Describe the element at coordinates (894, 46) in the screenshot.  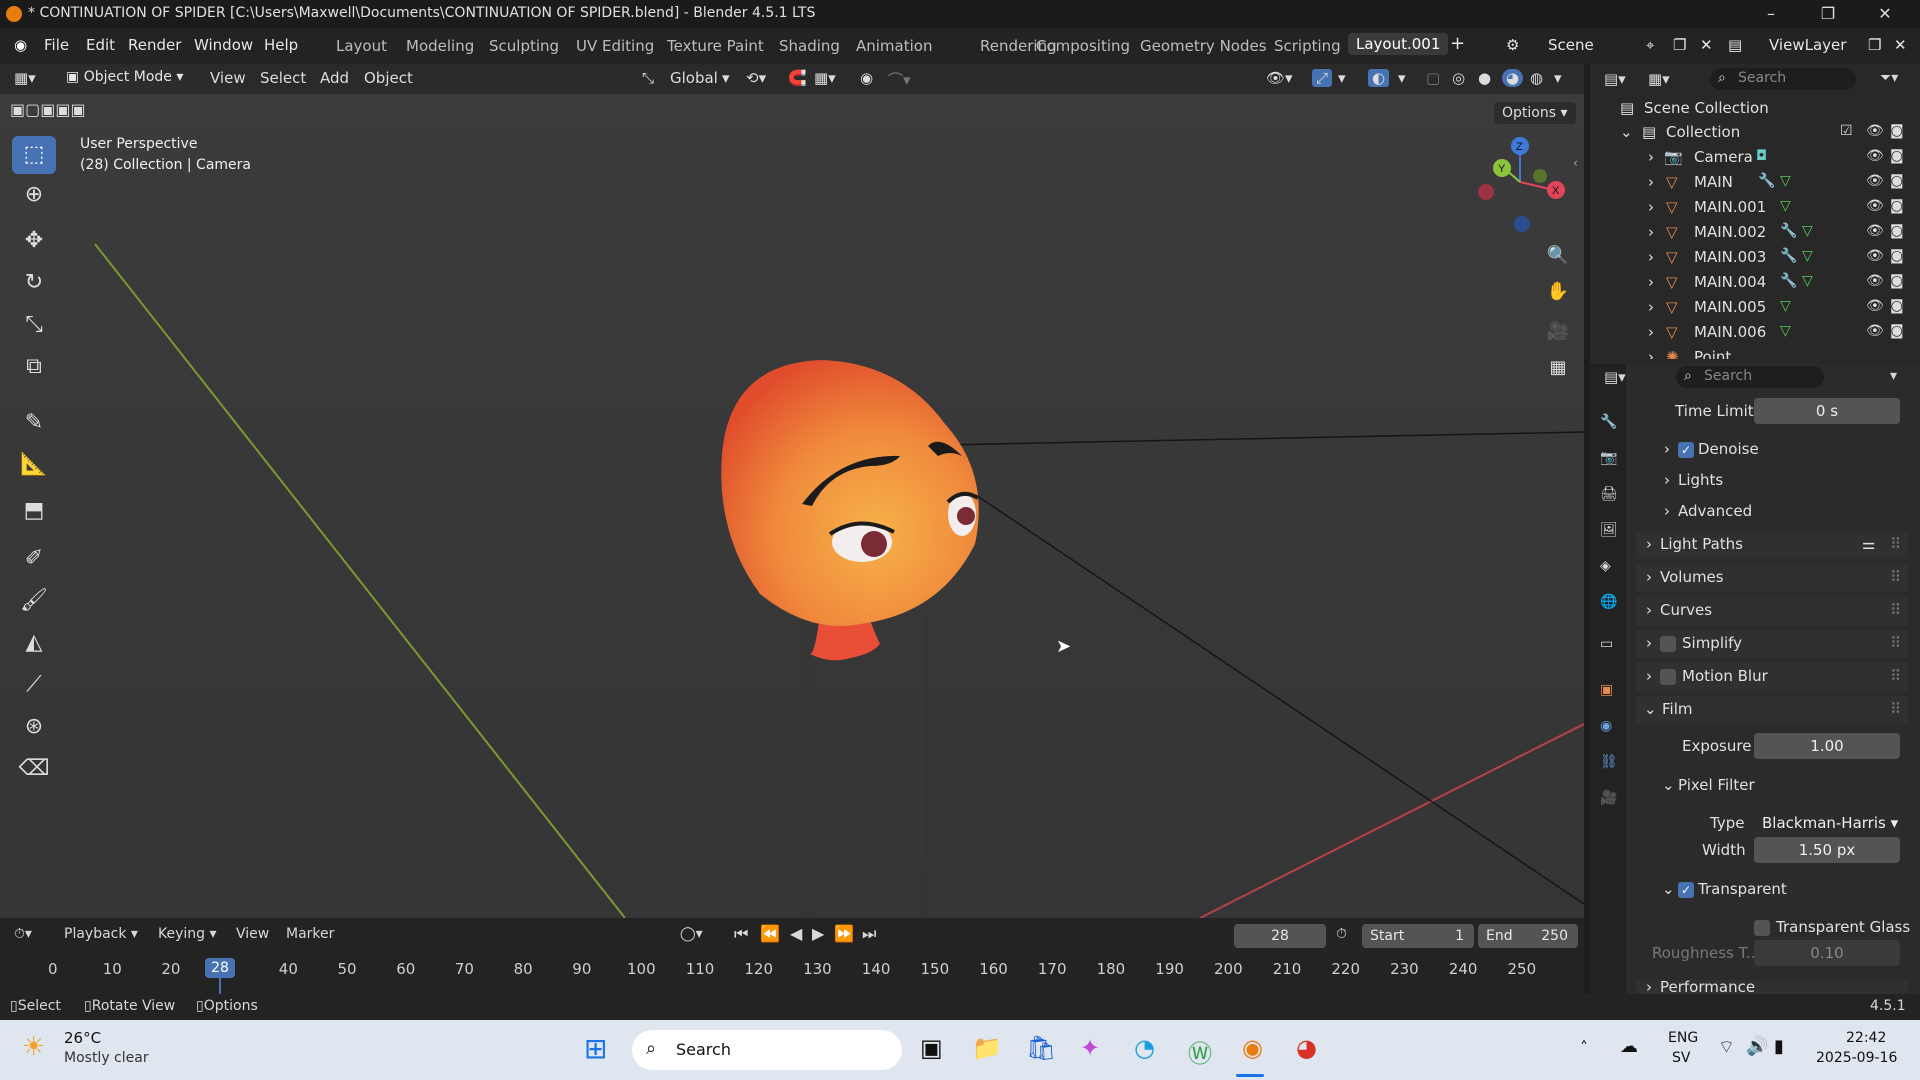
I see `tab-animation: Animation` at that location.